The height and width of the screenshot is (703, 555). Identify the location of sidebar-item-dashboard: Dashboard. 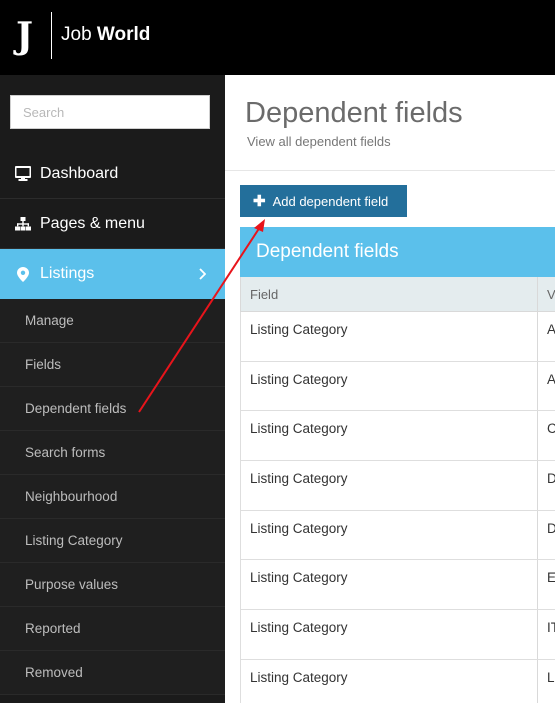
(112, 174).